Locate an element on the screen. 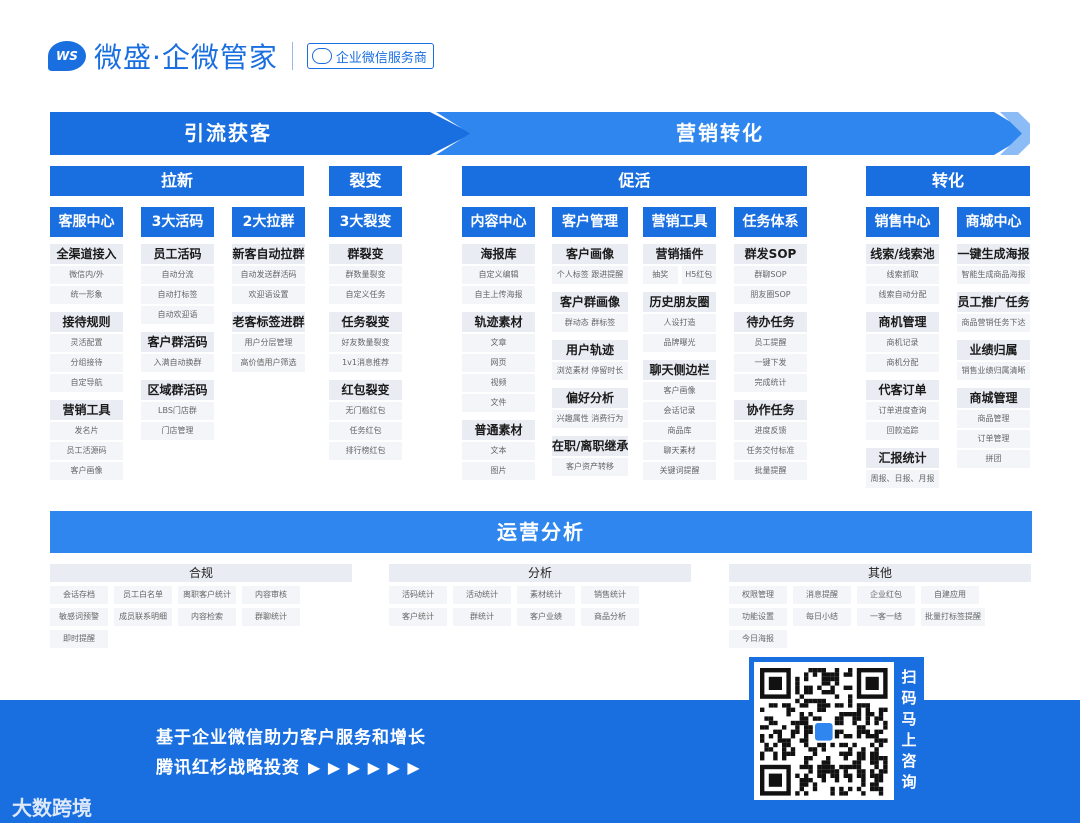  feature-item: 文件 is located at coordinates (498, 403).